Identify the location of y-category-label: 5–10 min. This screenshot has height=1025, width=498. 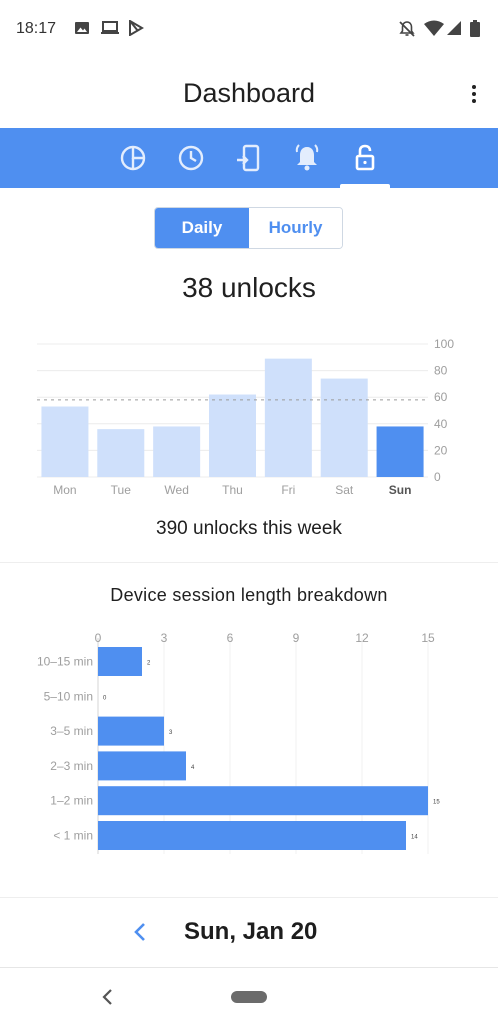
(68, 696).